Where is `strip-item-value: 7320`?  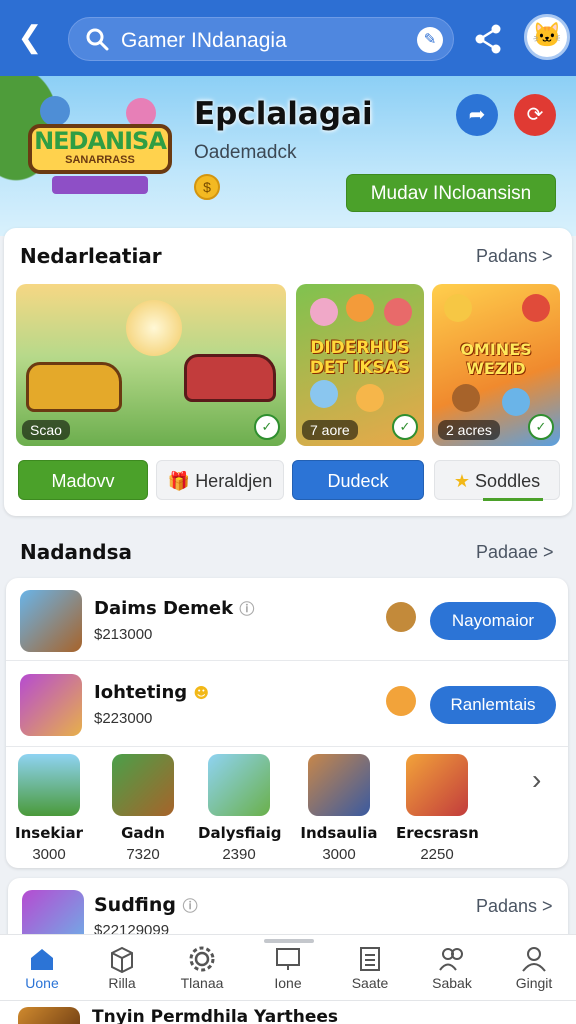
strip-item-value: 7320 is located at coordinates (143, 854).